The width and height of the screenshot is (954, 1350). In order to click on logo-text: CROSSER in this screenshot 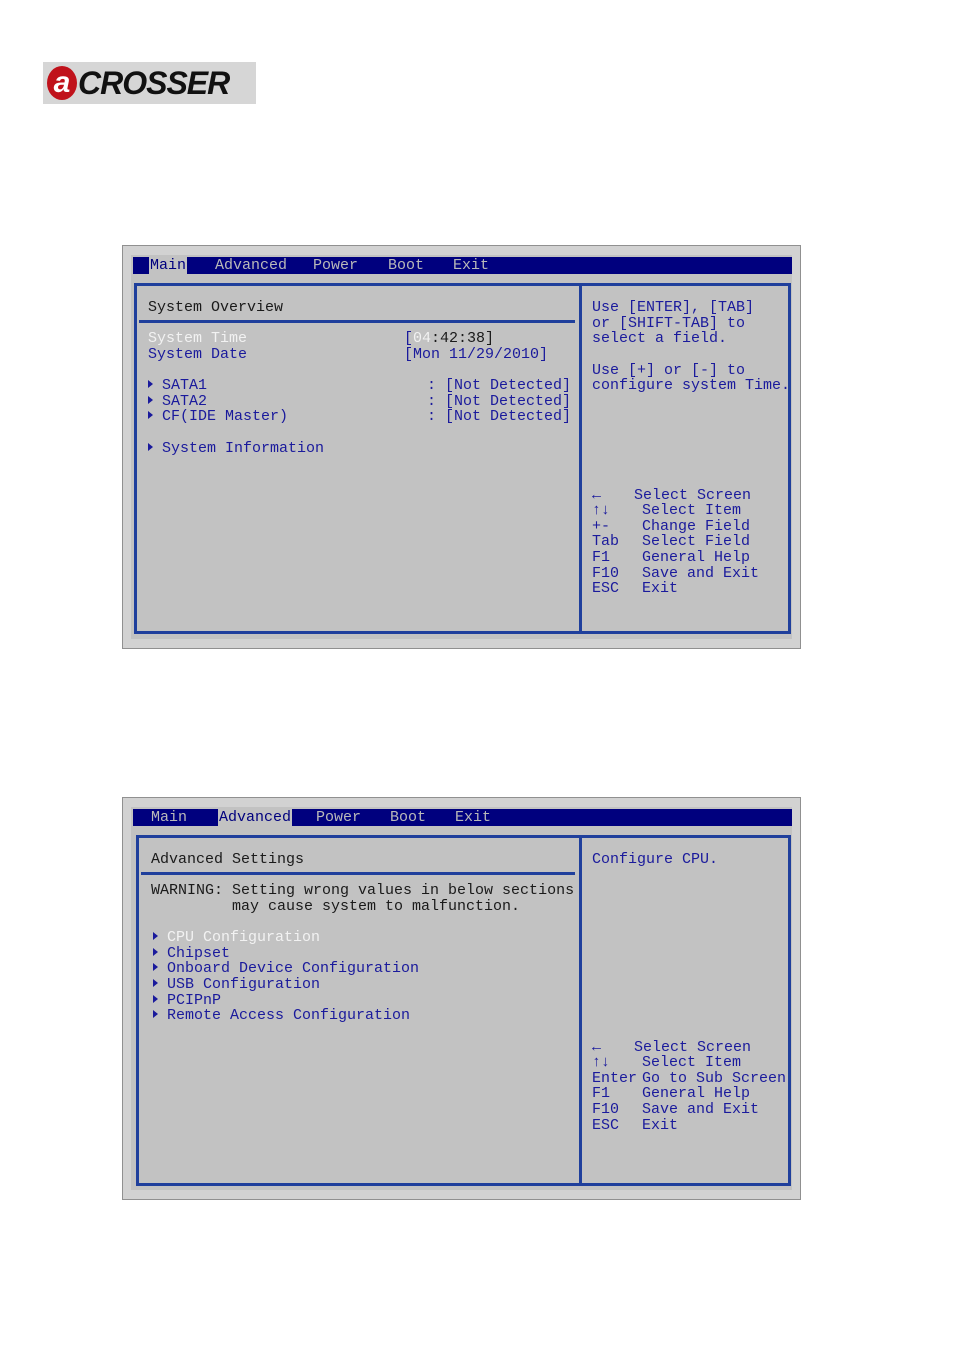, I will do `click(154, 82)`.